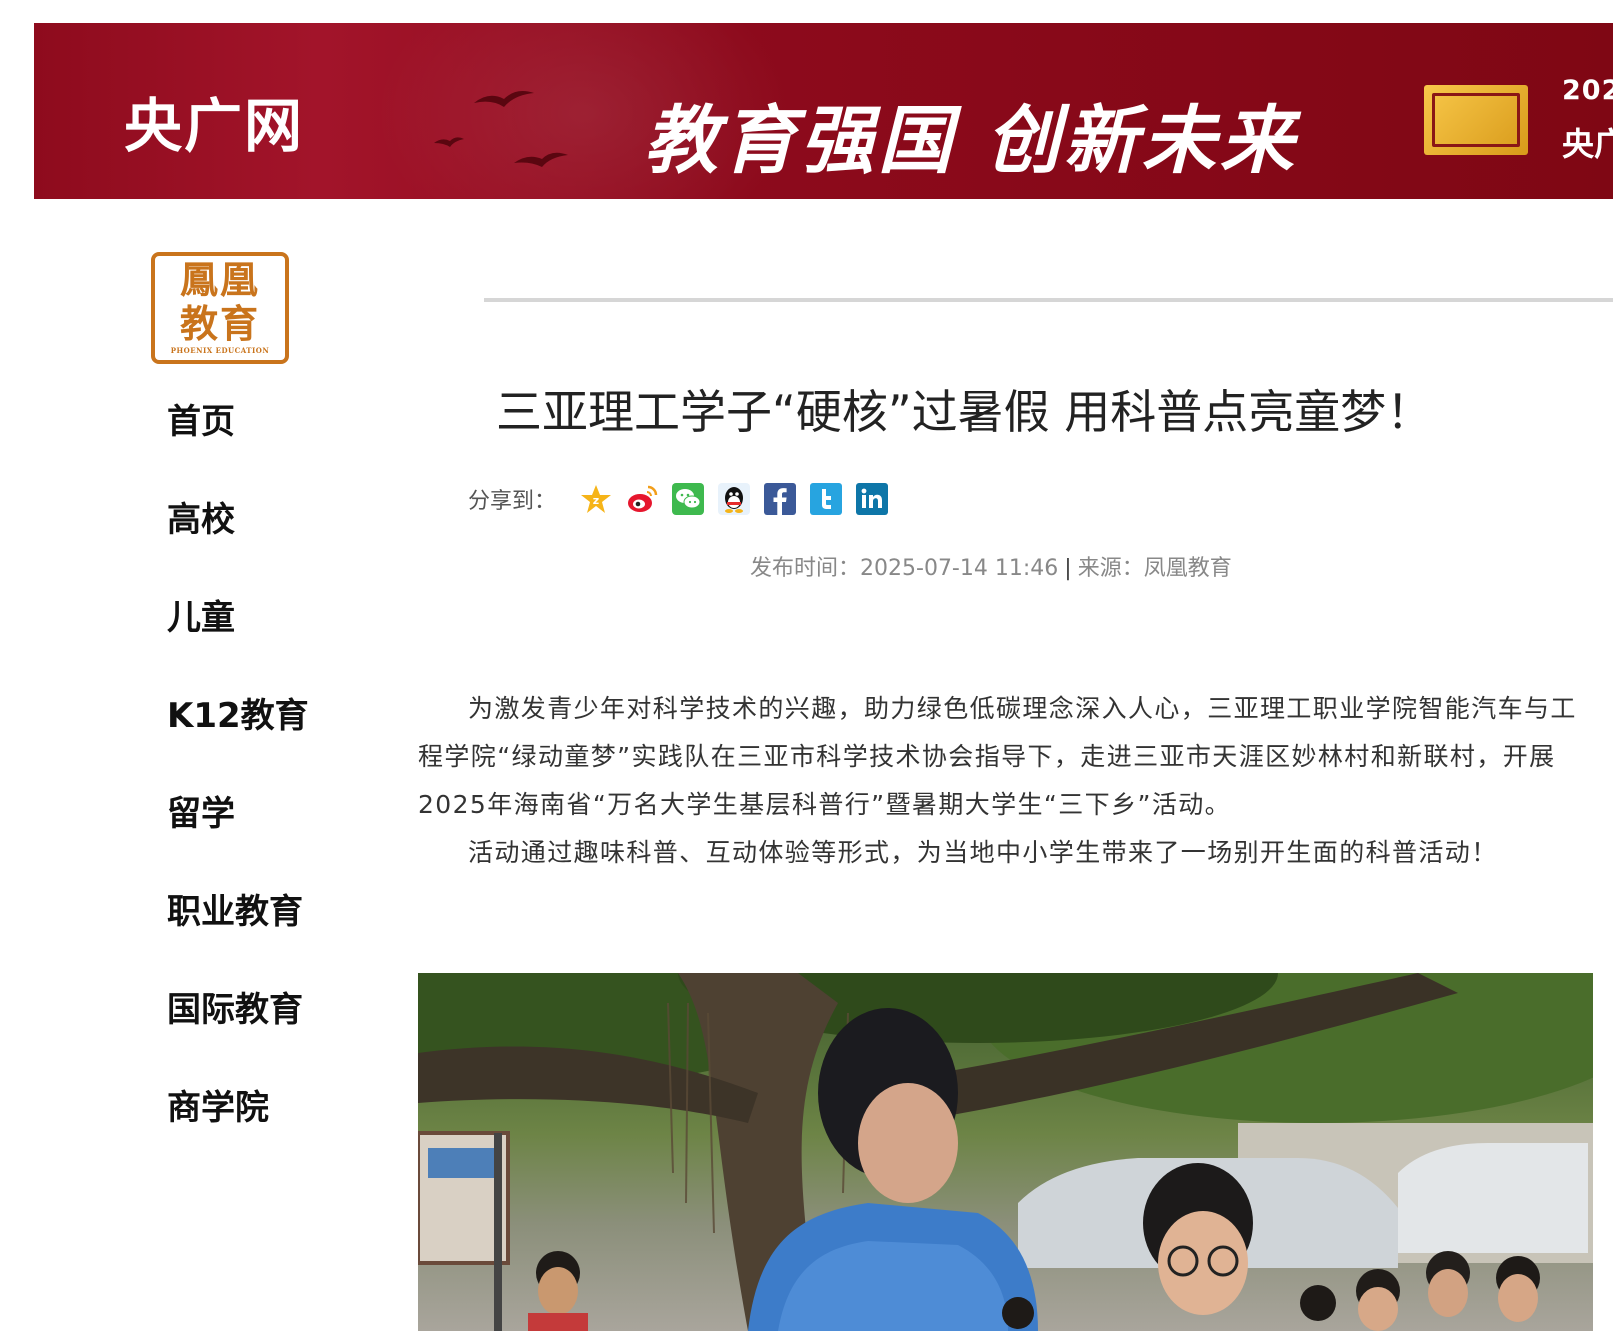 The image size is (1613, 1331). Describe the element at coordinates (238, 1031) in the screenshot. I see `nav-item-international: 国际教育` at that location.